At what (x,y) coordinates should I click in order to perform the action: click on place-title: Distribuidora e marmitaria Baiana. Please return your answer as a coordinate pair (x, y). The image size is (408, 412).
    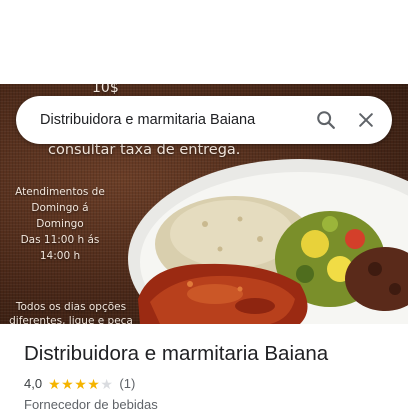
    Looking at the image, I should click on (176, 353).